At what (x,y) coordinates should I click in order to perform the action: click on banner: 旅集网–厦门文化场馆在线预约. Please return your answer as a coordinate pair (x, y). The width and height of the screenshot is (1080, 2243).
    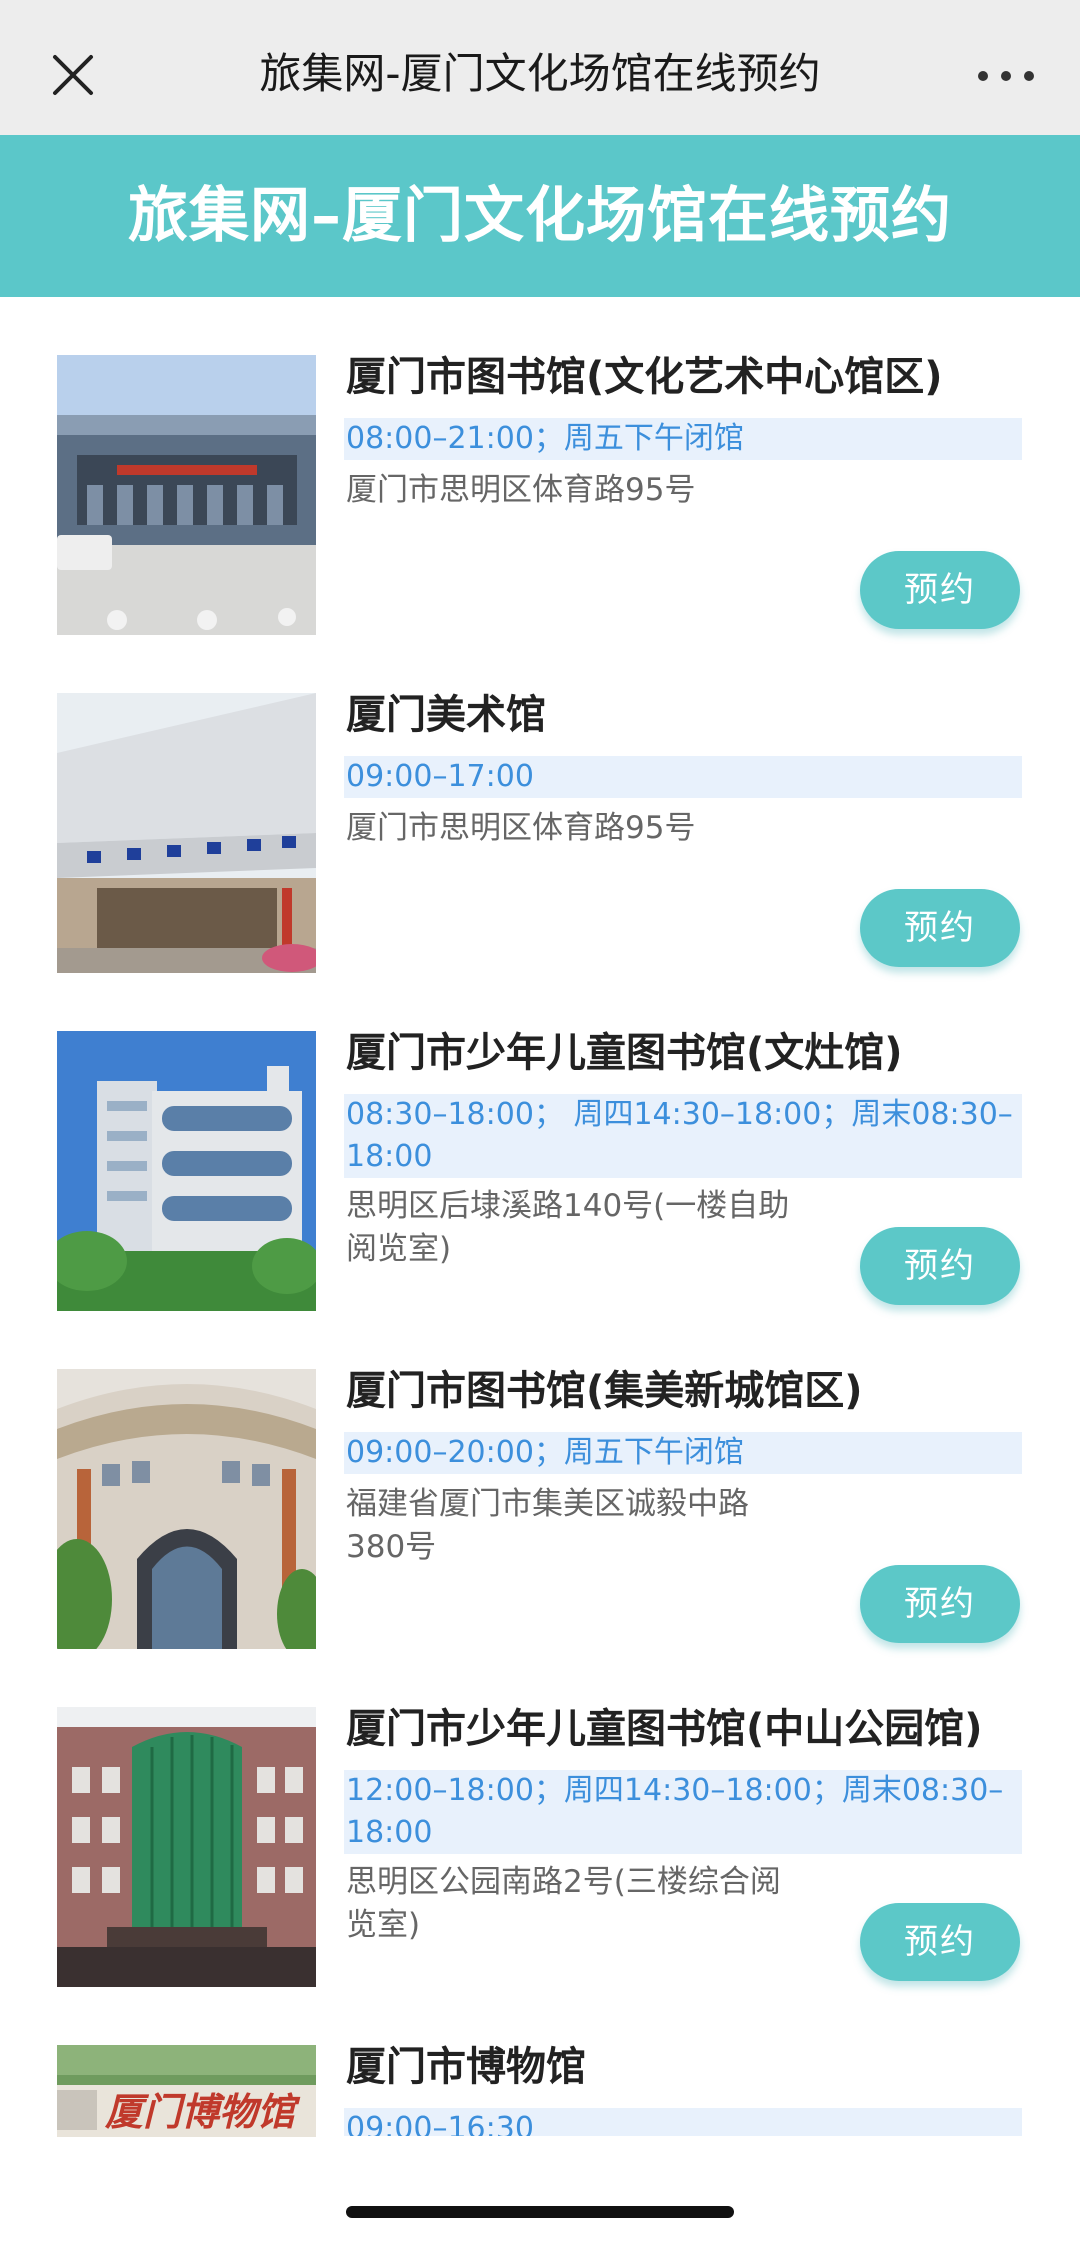
    Looking at the image, I should click on (540, 216).